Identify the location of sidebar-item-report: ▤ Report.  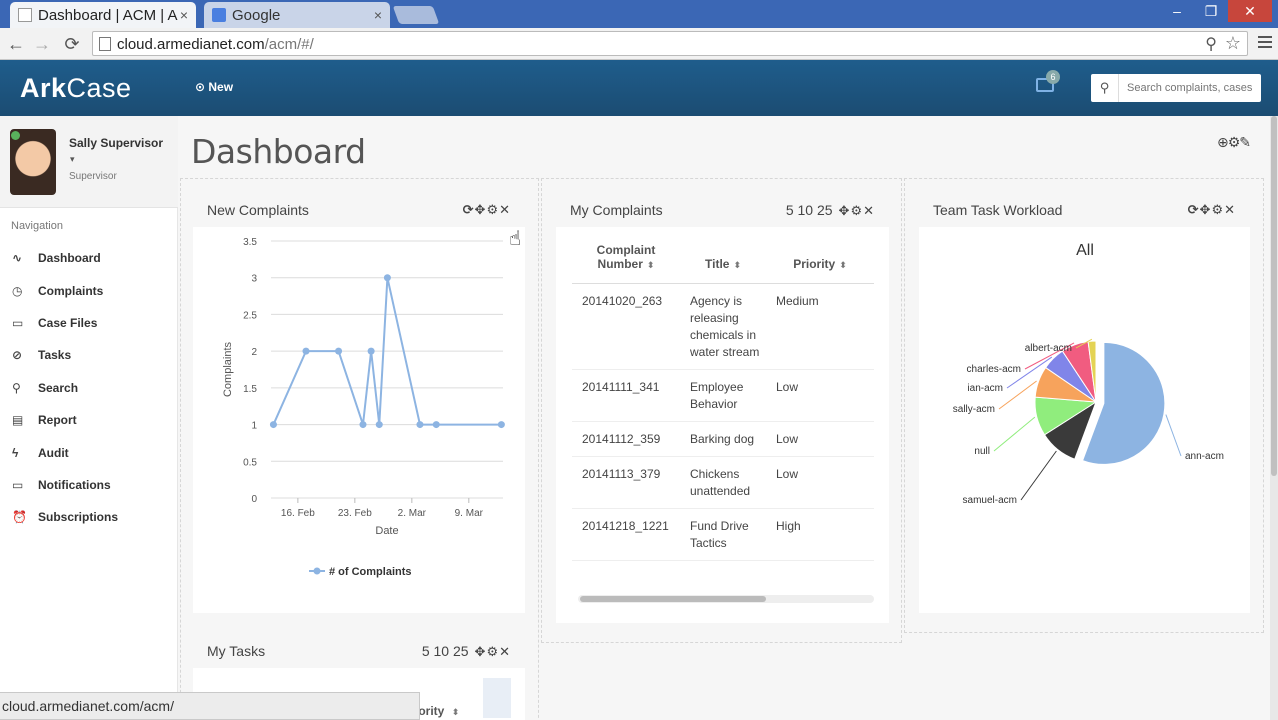
(89, 420).